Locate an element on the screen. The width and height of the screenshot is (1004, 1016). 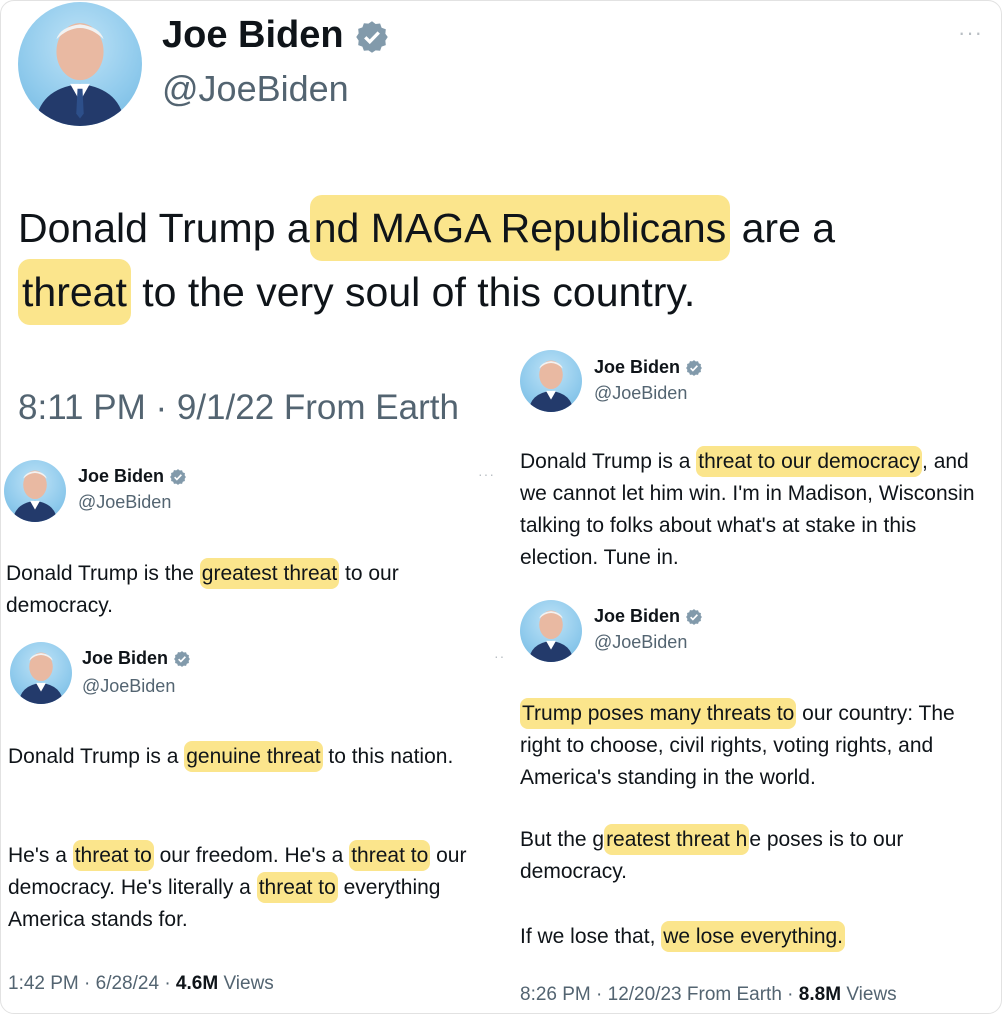
tweet-text: If we lose that, we lose everything. is located at coordinates (755, 937).